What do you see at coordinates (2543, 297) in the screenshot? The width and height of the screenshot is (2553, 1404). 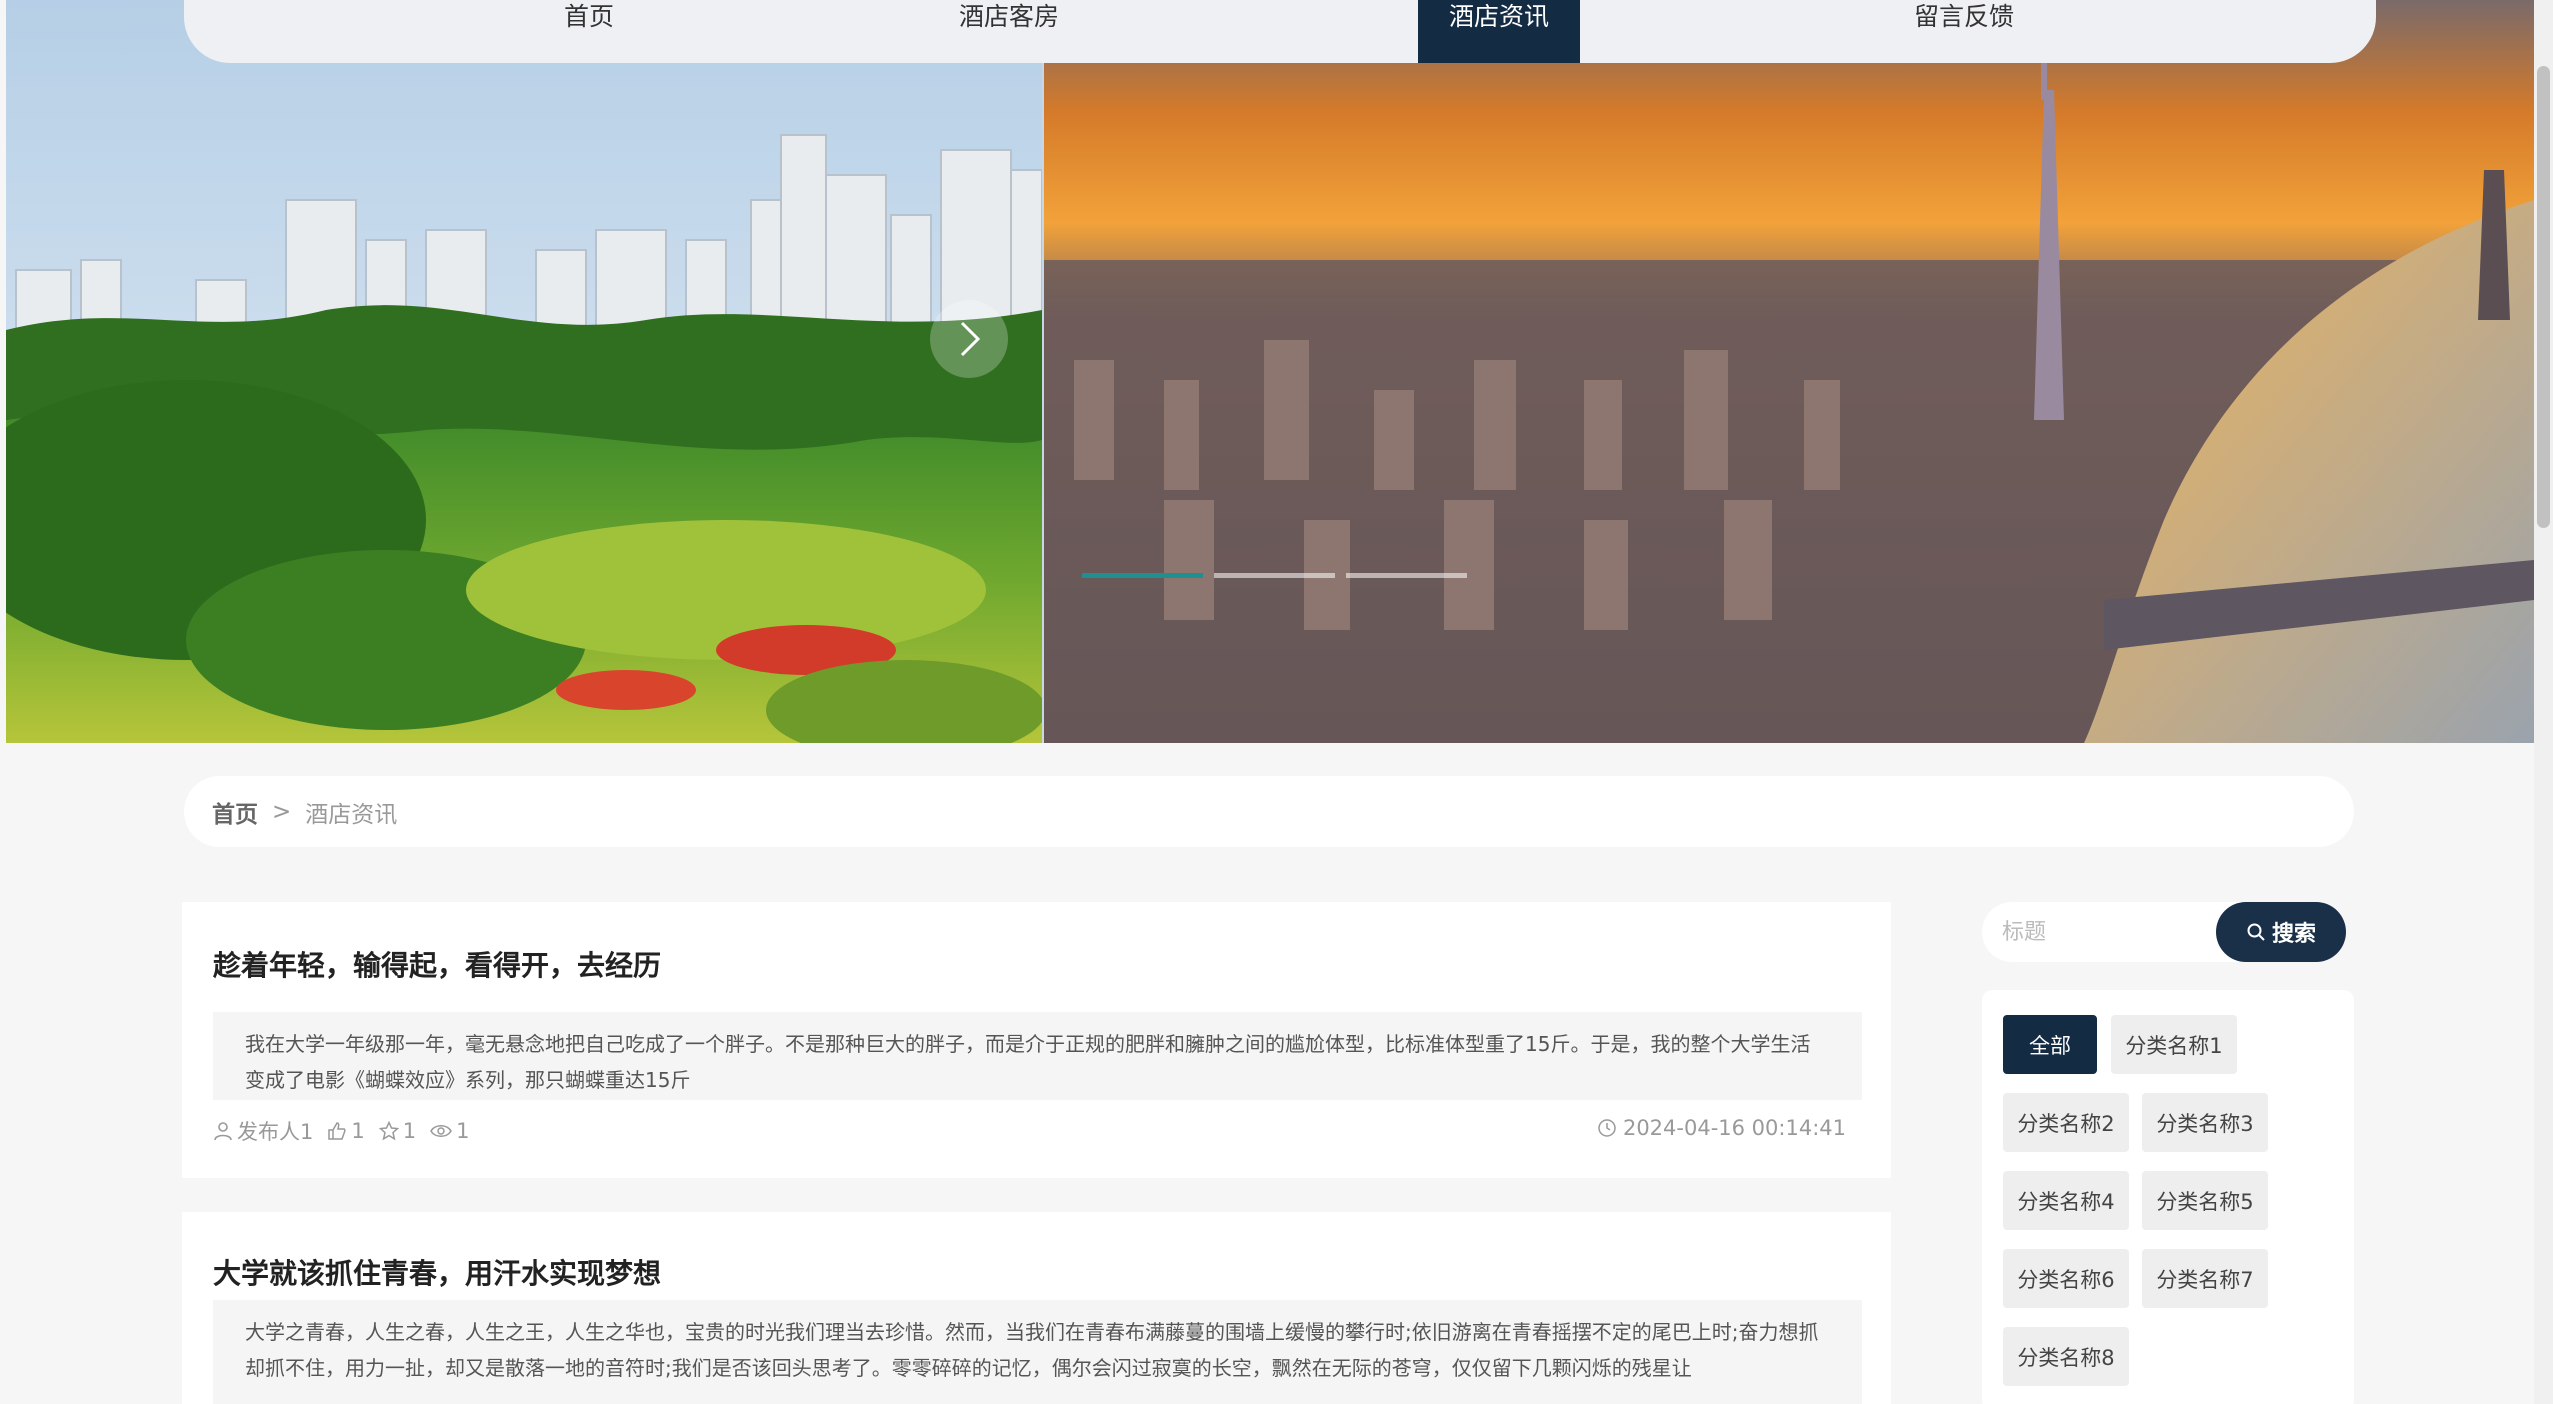 I see `page-scrollbar-thumb` at bounding box center [2543, 297].